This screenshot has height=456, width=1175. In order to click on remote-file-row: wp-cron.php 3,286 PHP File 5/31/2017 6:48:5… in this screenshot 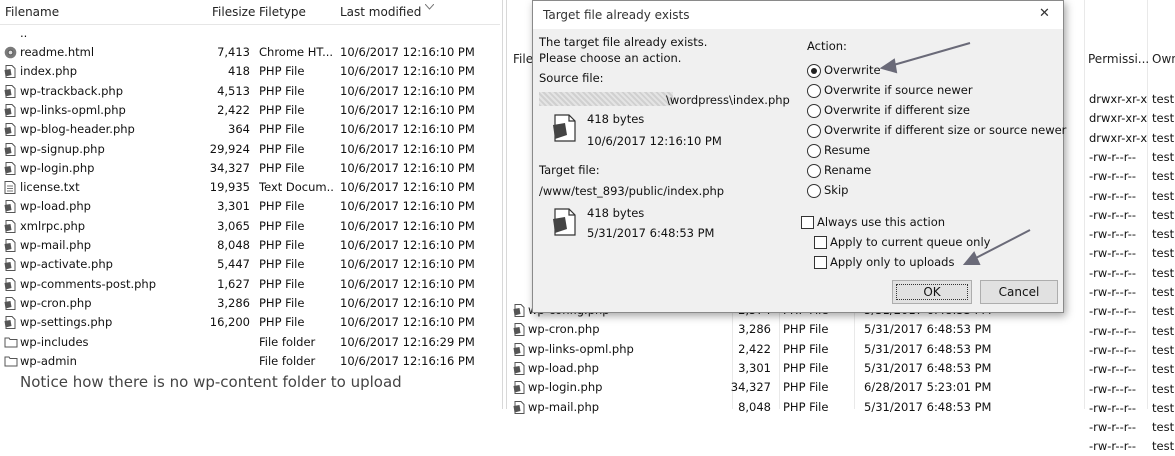, I will do `click(841, 329)`.